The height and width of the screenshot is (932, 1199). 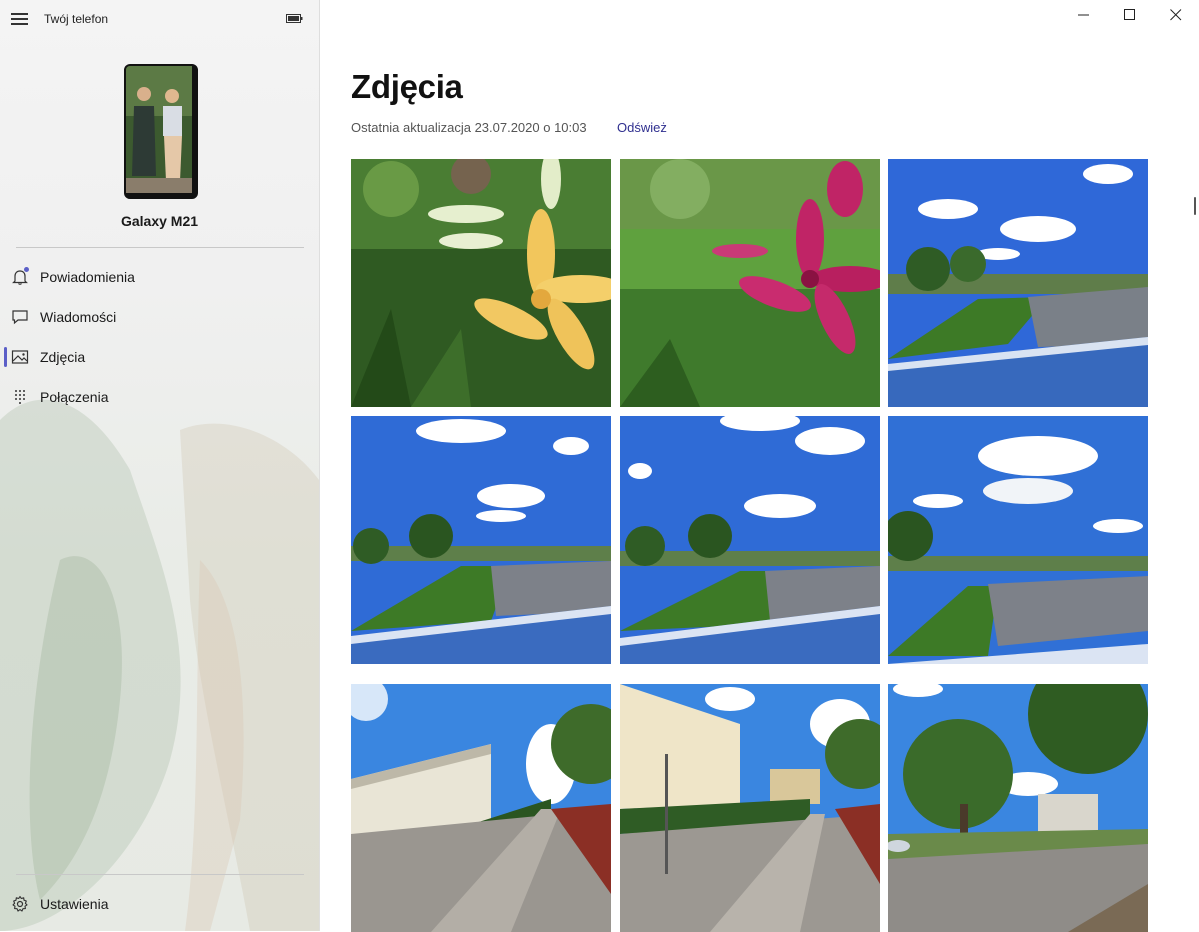 What do you see at coordinates (160, 247) in the screenshot?
I see `sidebar-divider` at bounding box center [160, 247].